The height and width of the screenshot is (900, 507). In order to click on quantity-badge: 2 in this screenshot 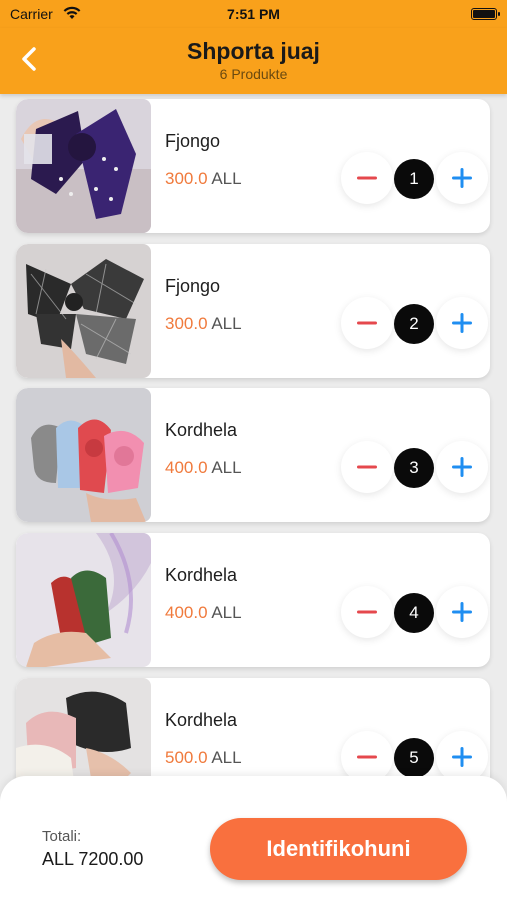, I will do `click(414, 324)`.